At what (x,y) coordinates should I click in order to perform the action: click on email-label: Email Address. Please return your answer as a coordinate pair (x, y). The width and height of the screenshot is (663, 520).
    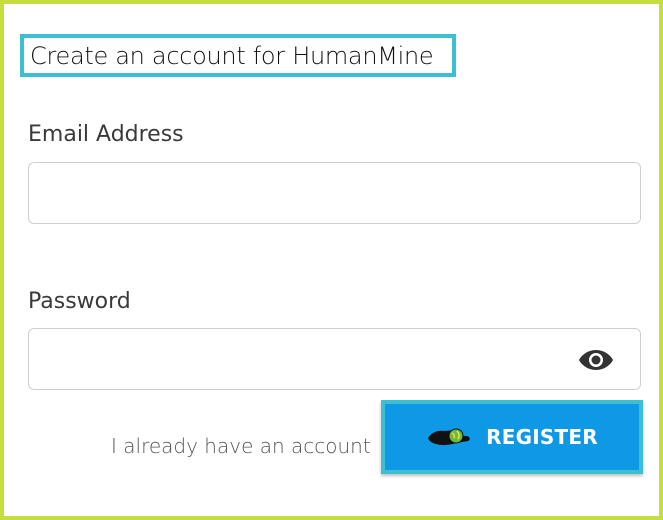
    Looking at the image, I should click on (106, 134).